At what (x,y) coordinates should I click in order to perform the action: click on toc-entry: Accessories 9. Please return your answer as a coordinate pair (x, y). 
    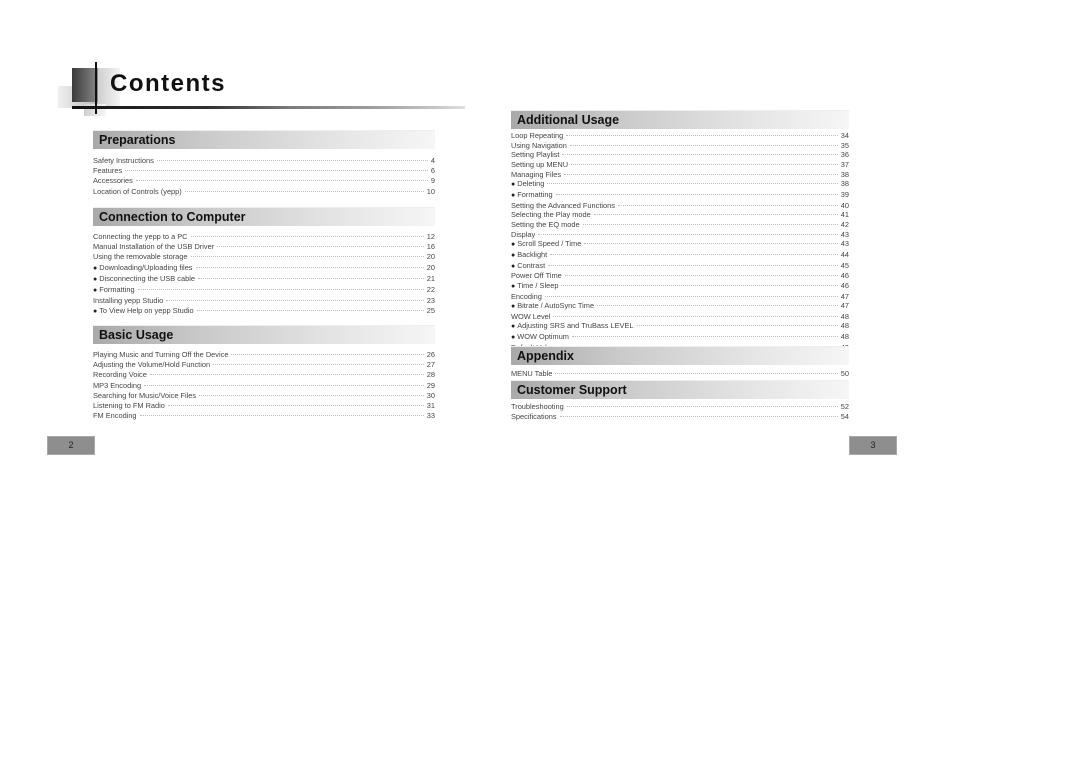
    Looking at the image, I should click on (264, 181).